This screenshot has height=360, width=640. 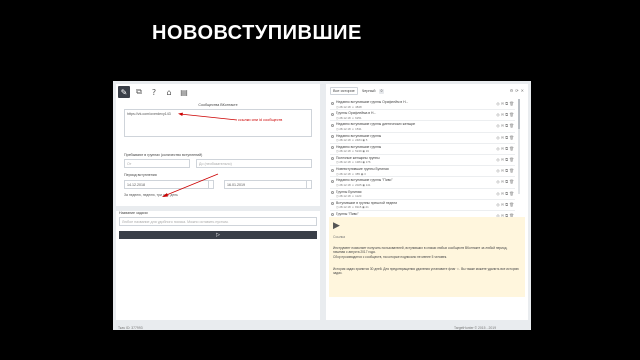 I want to click on history-item-name: Группы Буниная, so click(x=349, y=191).